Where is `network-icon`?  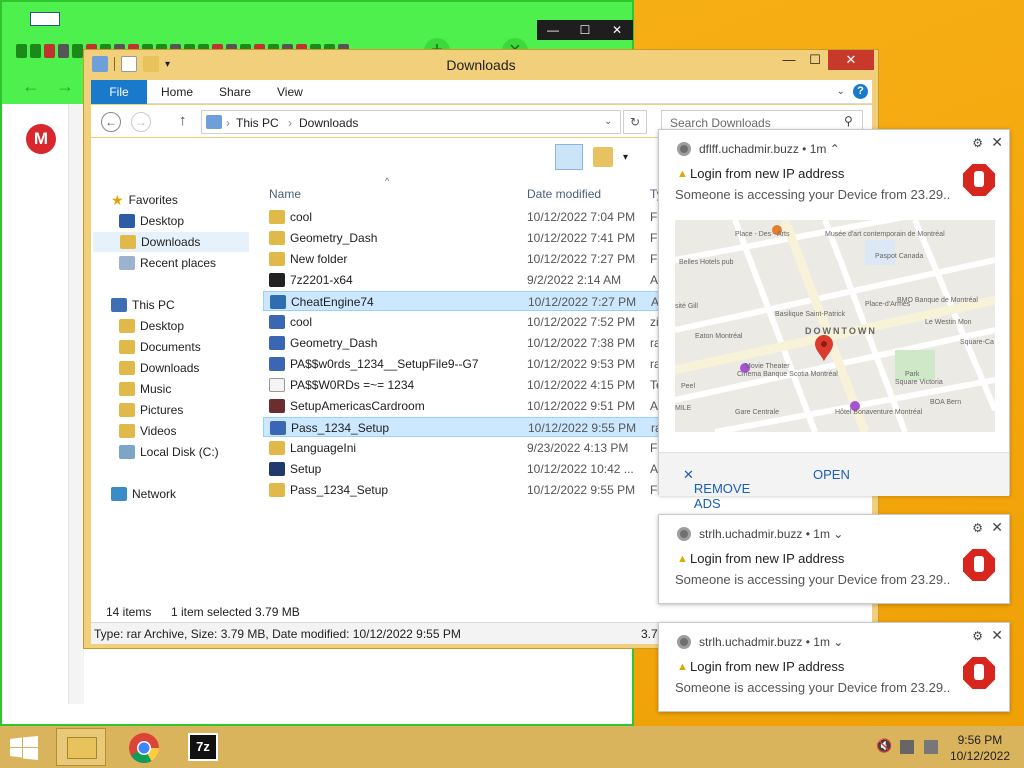 network-icon is located at coordinates (119, 494).